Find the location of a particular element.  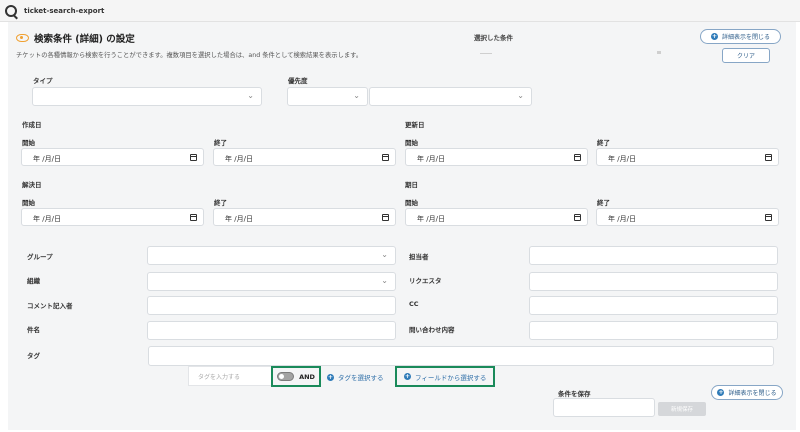

select-tags-link-label: タグを選択する is located at coordinates (361, 378).